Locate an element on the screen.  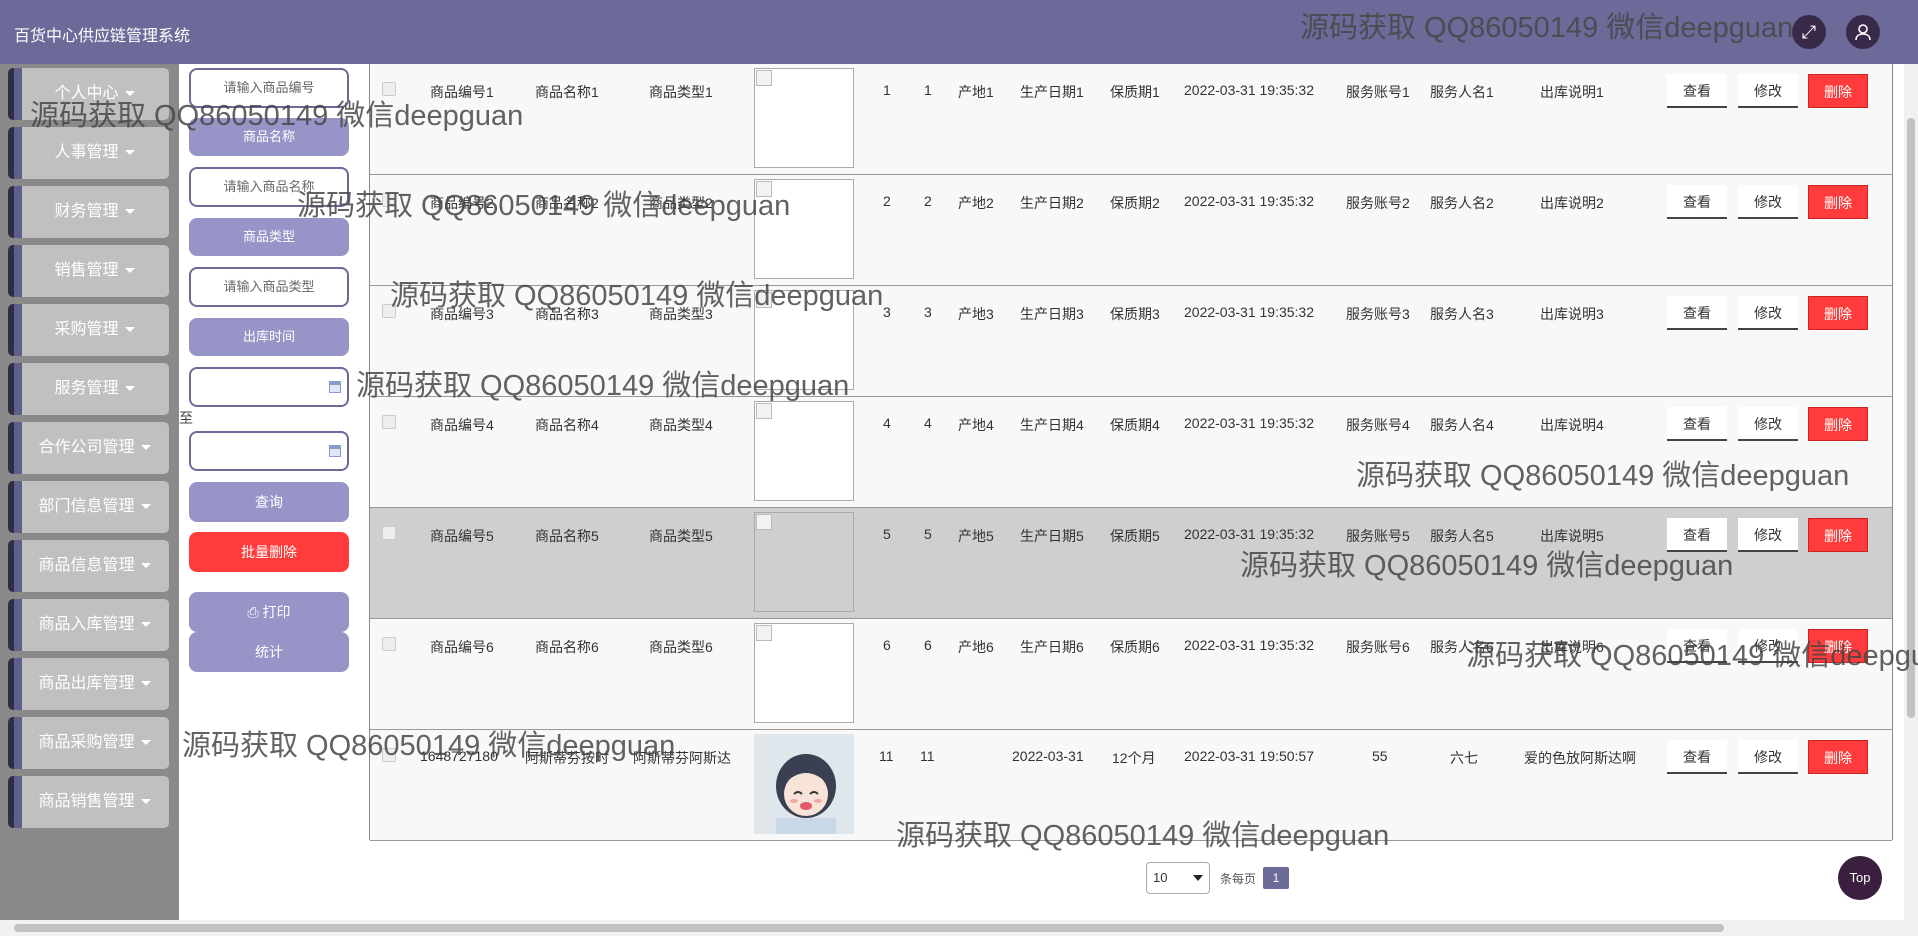
vertical-scrollbar is located at coordinates (1911, 492).